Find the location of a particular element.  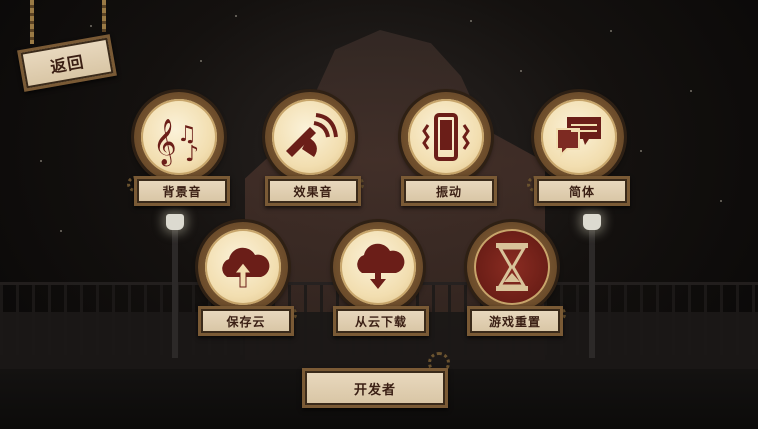

game-reset-setting: 游戏重置 is located at coordinates (512, 284).